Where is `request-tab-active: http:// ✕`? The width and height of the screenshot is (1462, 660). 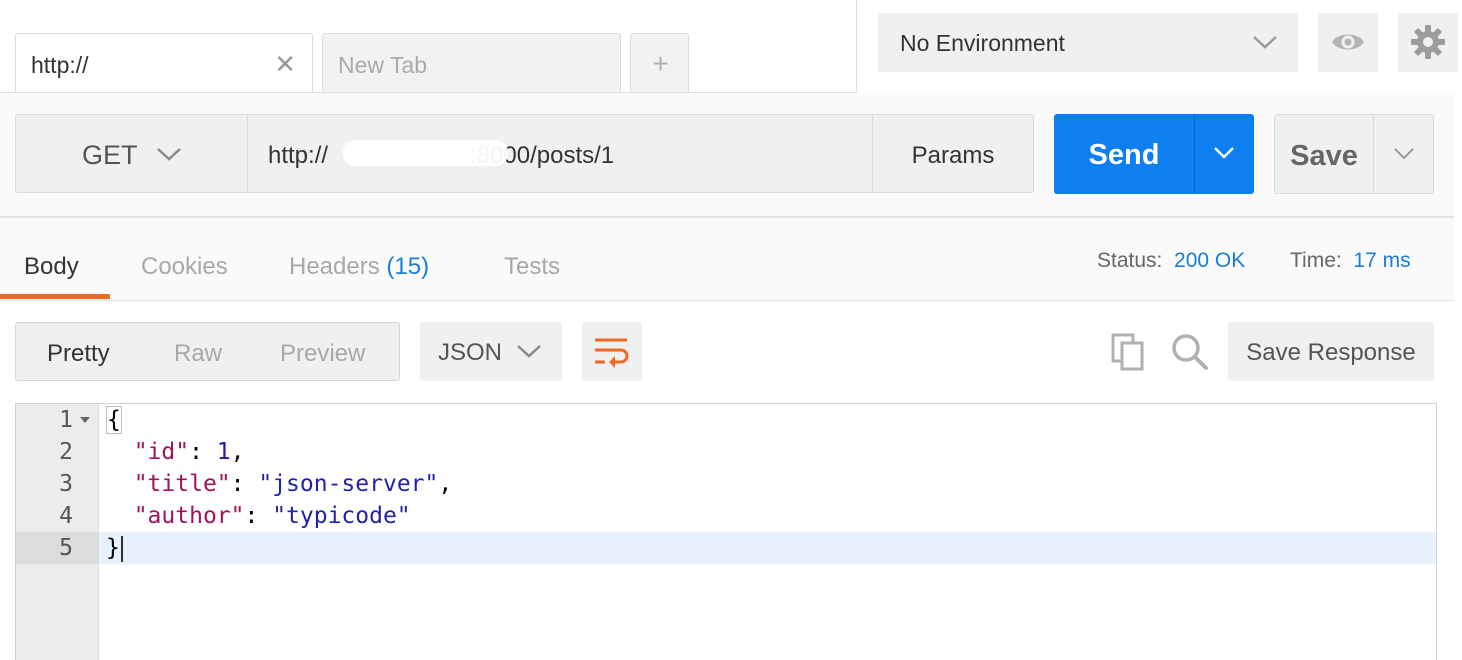
request-tab-active: http:// ✕ is located at coordinates (164, 63).